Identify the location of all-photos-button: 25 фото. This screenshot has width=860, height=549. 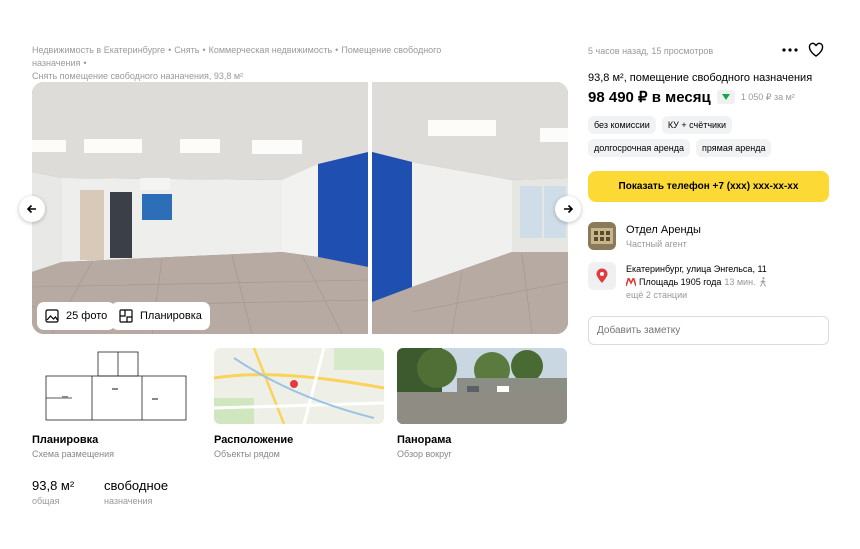
(76, 316).